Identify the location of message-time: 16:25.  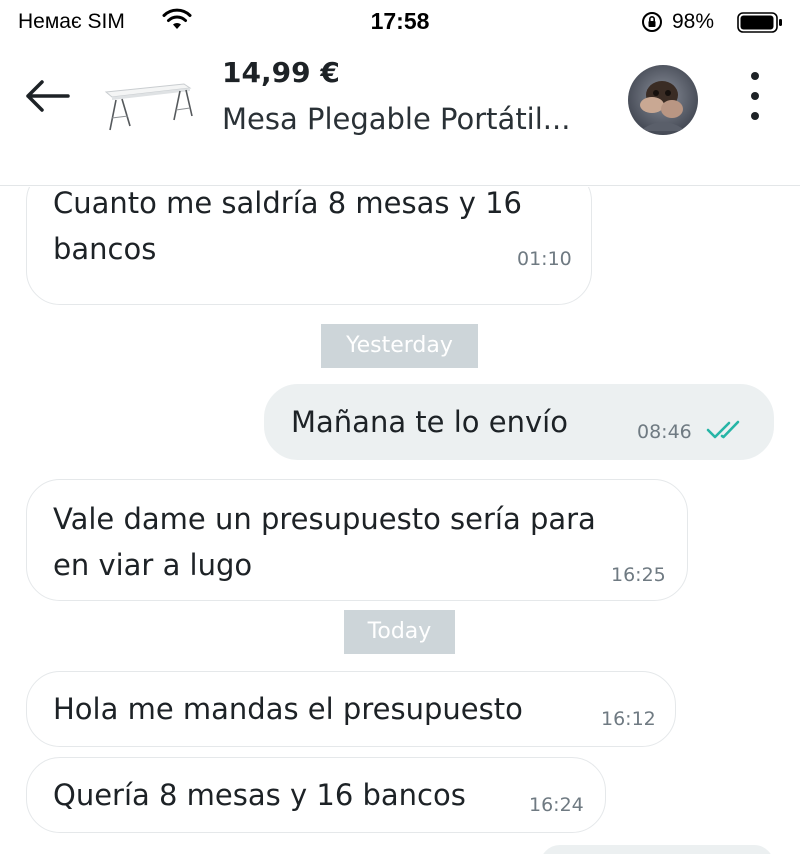
(638, 575).